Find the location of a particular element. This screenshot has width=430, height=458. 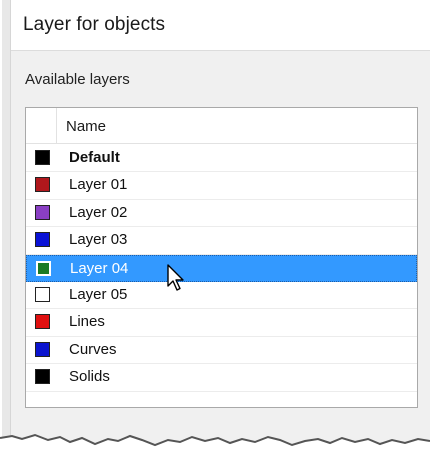

layer-name-label: Curves is located at coordinates (93, 349).